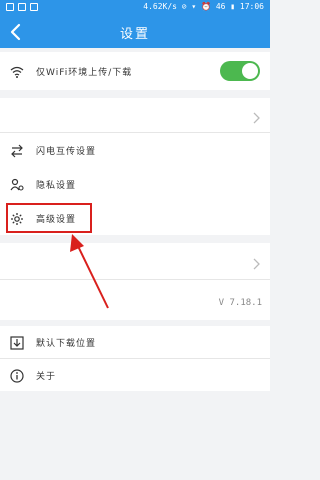 The image size is (320, 480). I want to click on download-location-row: 默认下载位置, so click(135, 342).